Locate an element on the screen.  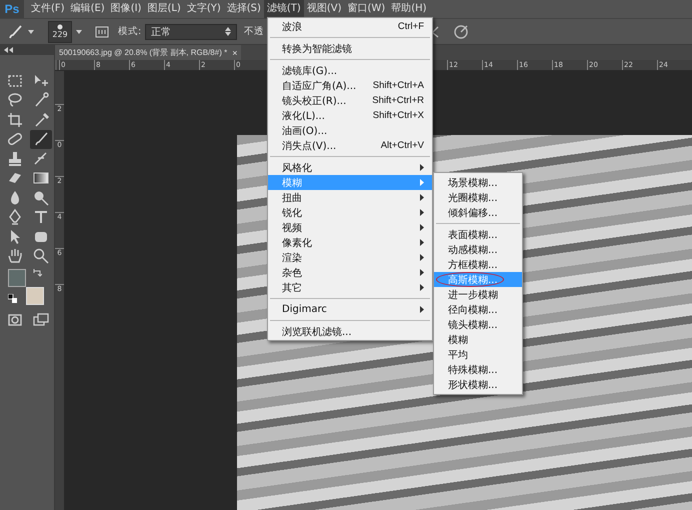
menu-item: 自适应广角(A)... Shift+Ctrl+A is located at coordinates (350, 85).